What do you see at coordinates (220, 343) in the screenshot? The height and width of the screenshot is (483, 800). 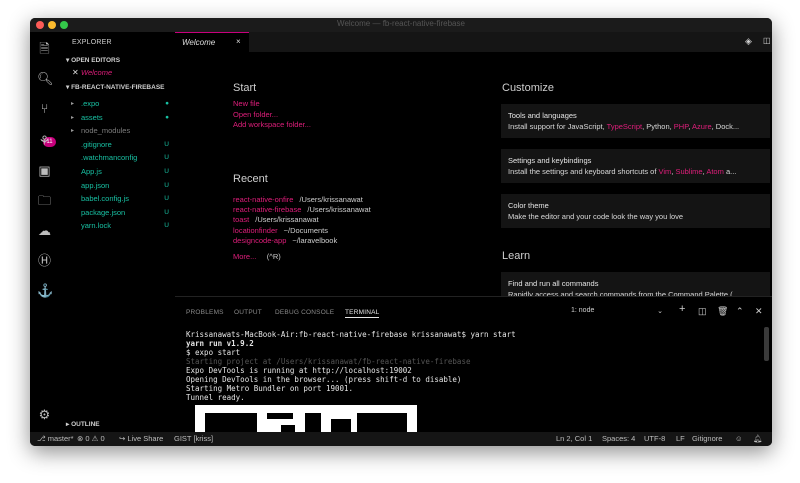 I see `terminal-line: yarn run v1.9.2` at bounding box center [220, 343].